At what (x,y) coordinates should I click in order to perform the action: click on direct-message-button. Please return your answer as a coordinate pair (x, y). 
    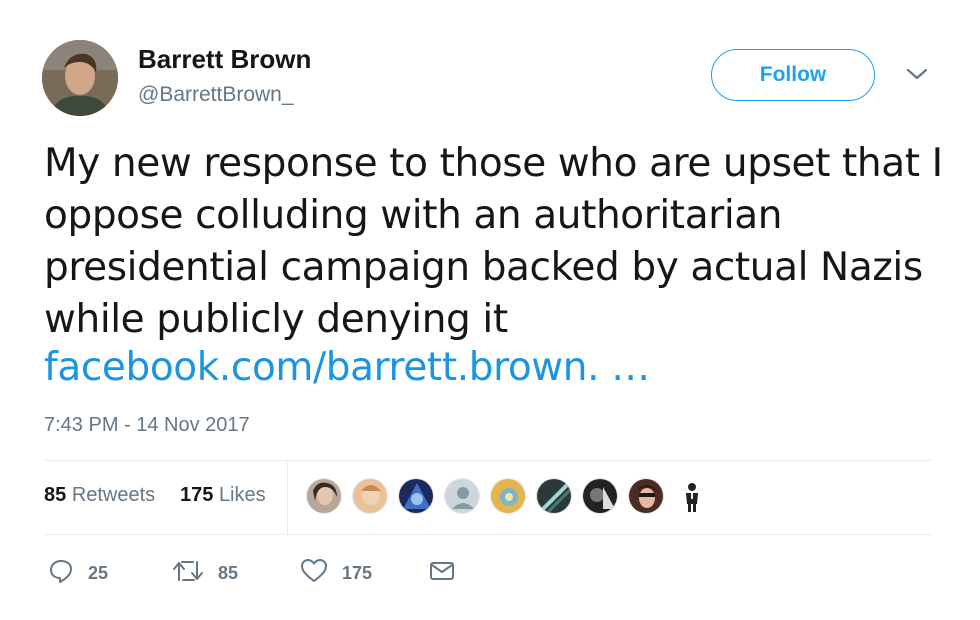
    Looking at the image, I should click on (442, 573).